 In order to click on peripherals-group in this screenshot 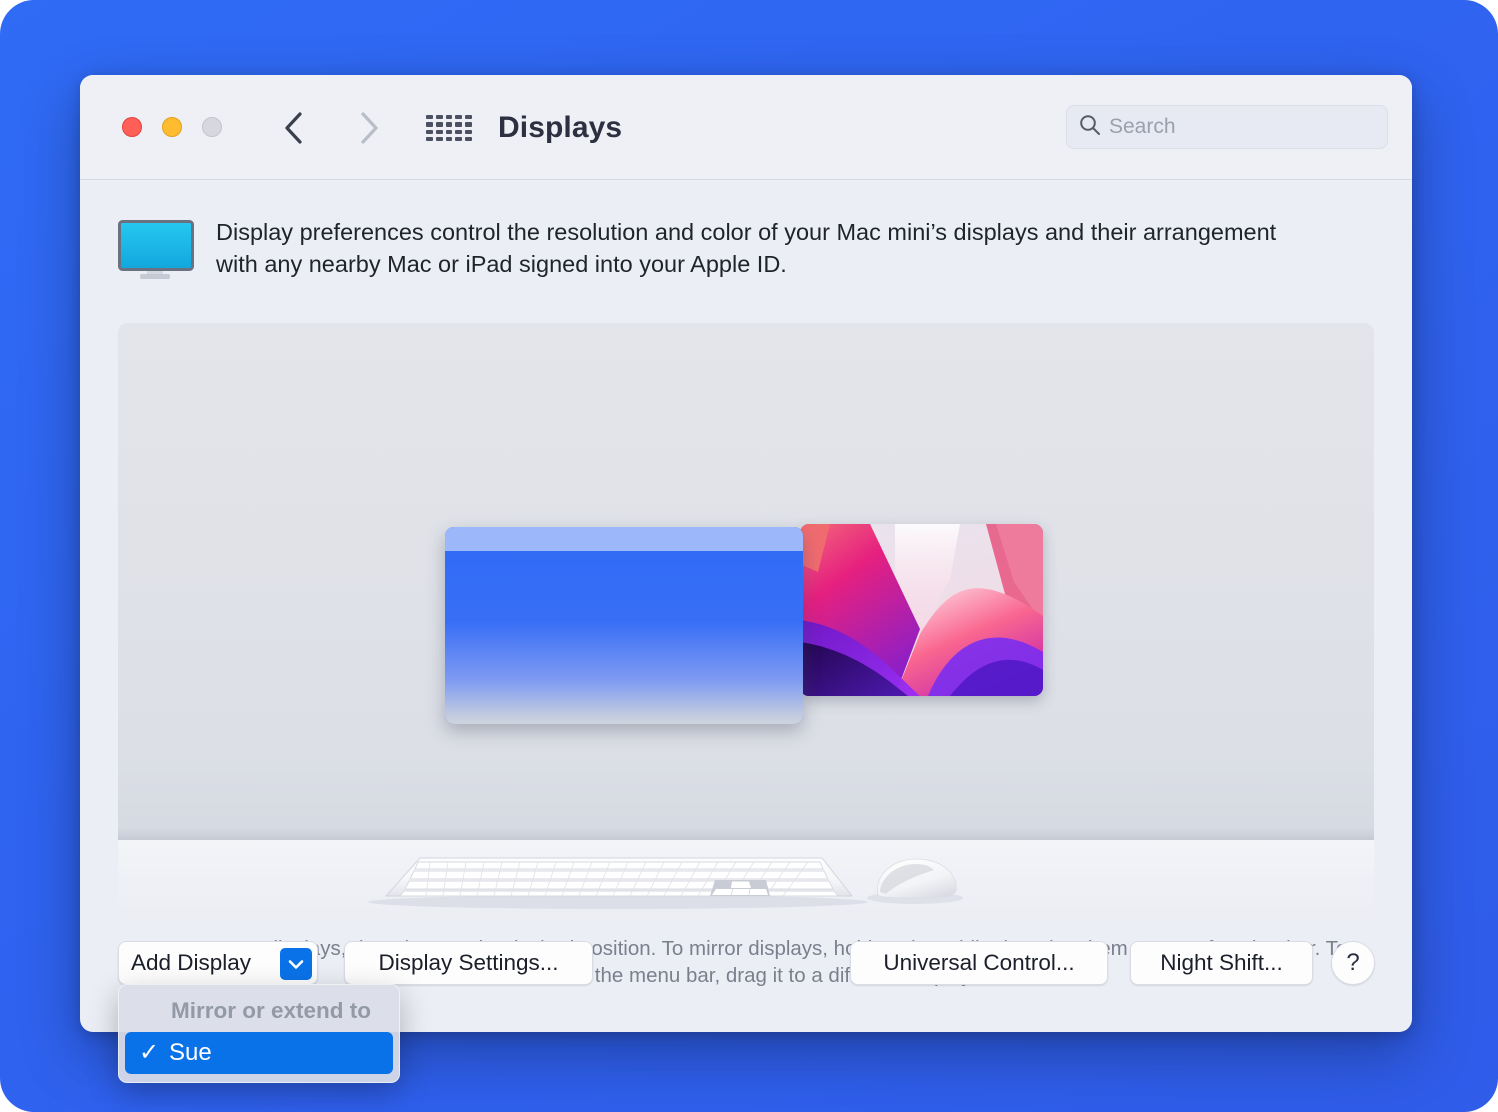, I will do `click(746, 879)`.